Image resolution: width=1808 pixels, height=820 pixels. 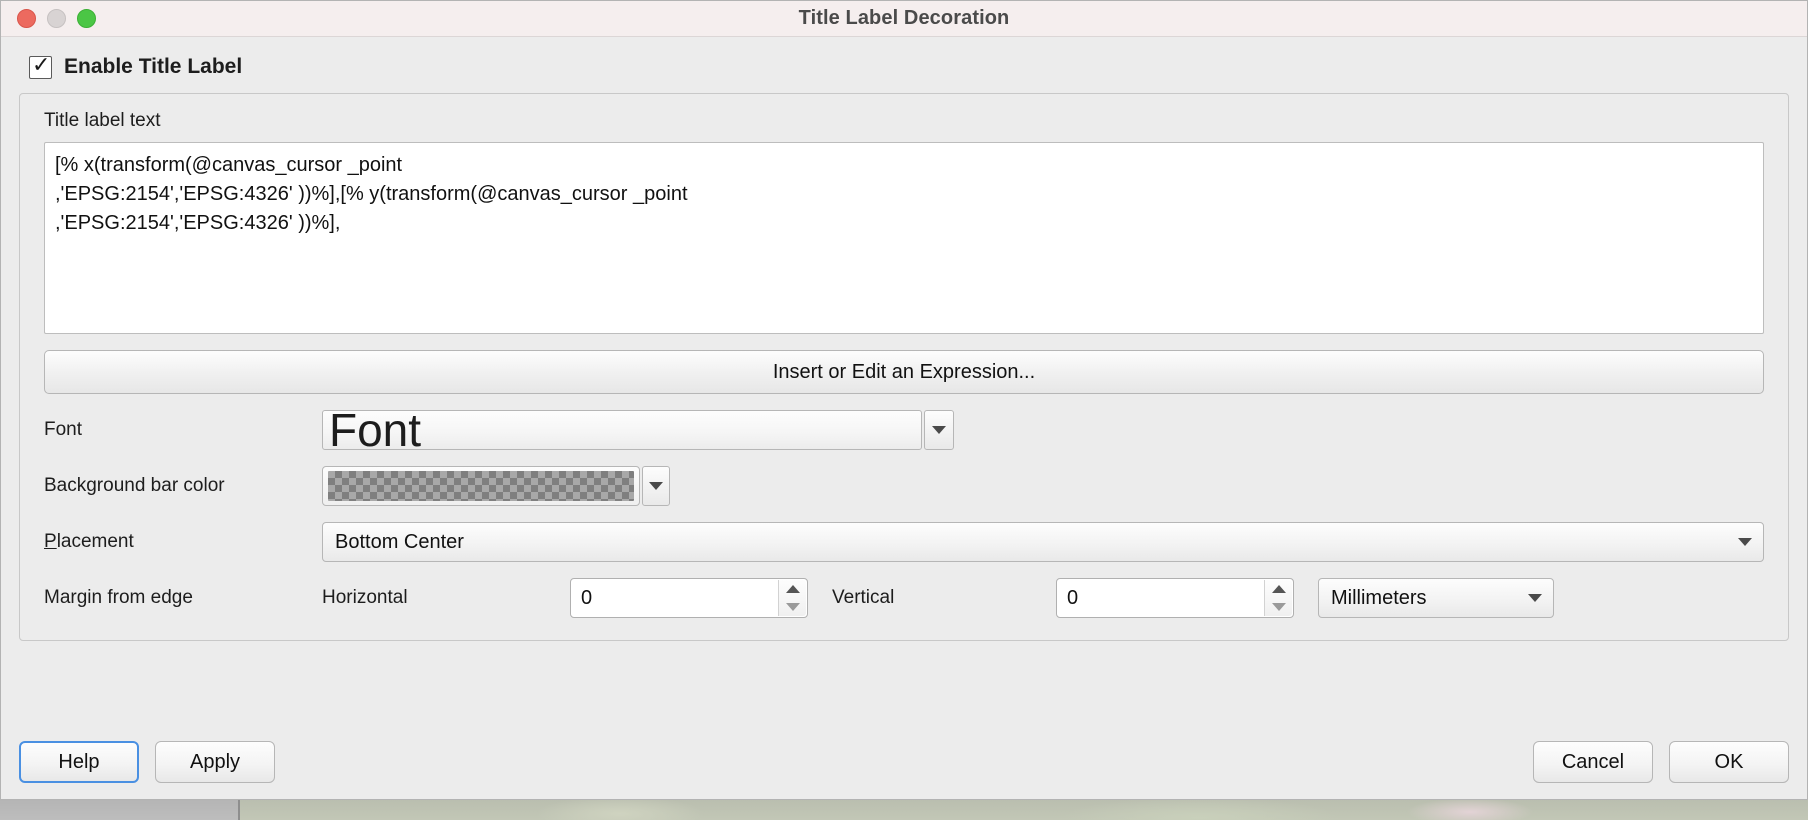 What do you see at coordinates (863, 597) in the screenshot?
I see `vertical-label: Vertical` at bounding box center [863, 597].